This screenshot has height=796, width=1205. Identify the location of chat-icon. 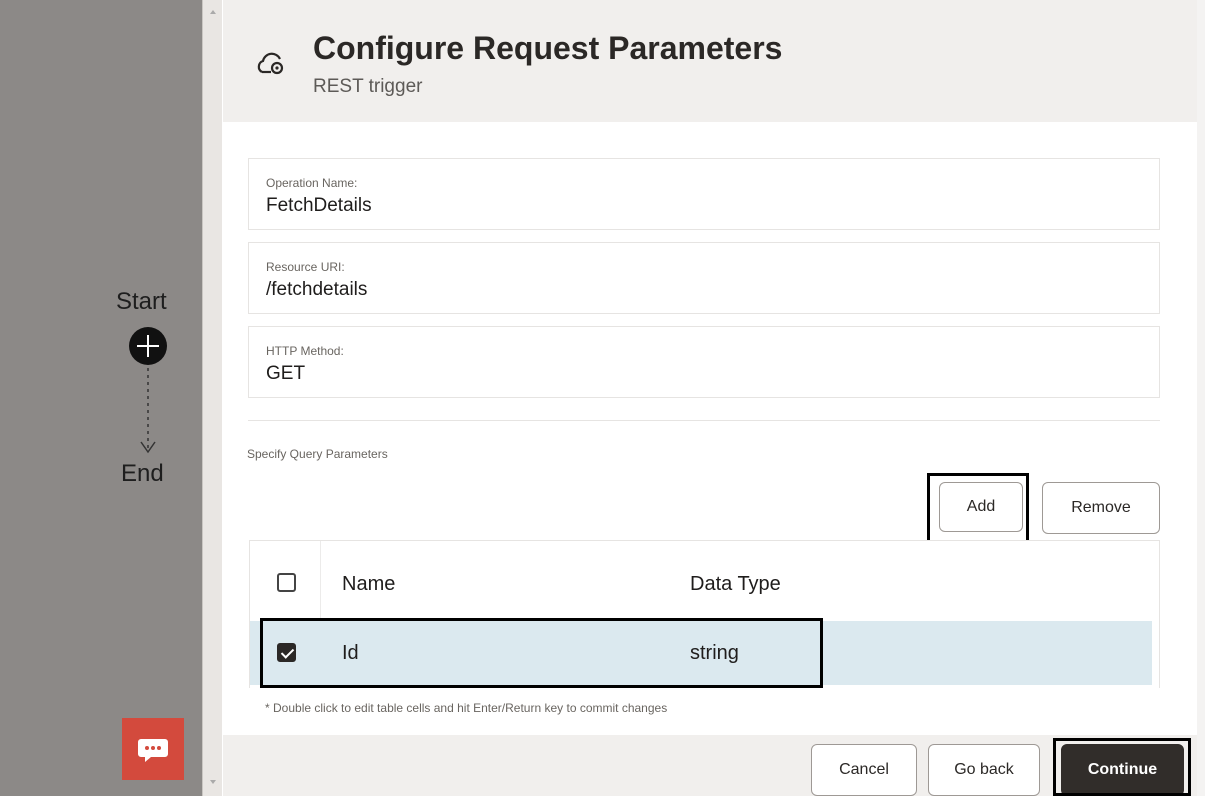
(153, 750).